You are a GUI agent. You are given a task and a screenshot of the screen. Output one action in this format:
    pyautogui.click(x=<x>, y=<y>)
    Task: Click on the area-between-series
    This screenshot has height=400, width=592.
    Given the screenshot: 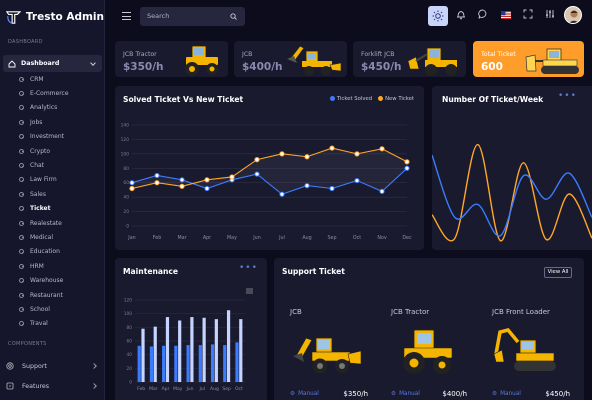 What is the action you would take?
    pyautogui.click(x=269, y=171)
    